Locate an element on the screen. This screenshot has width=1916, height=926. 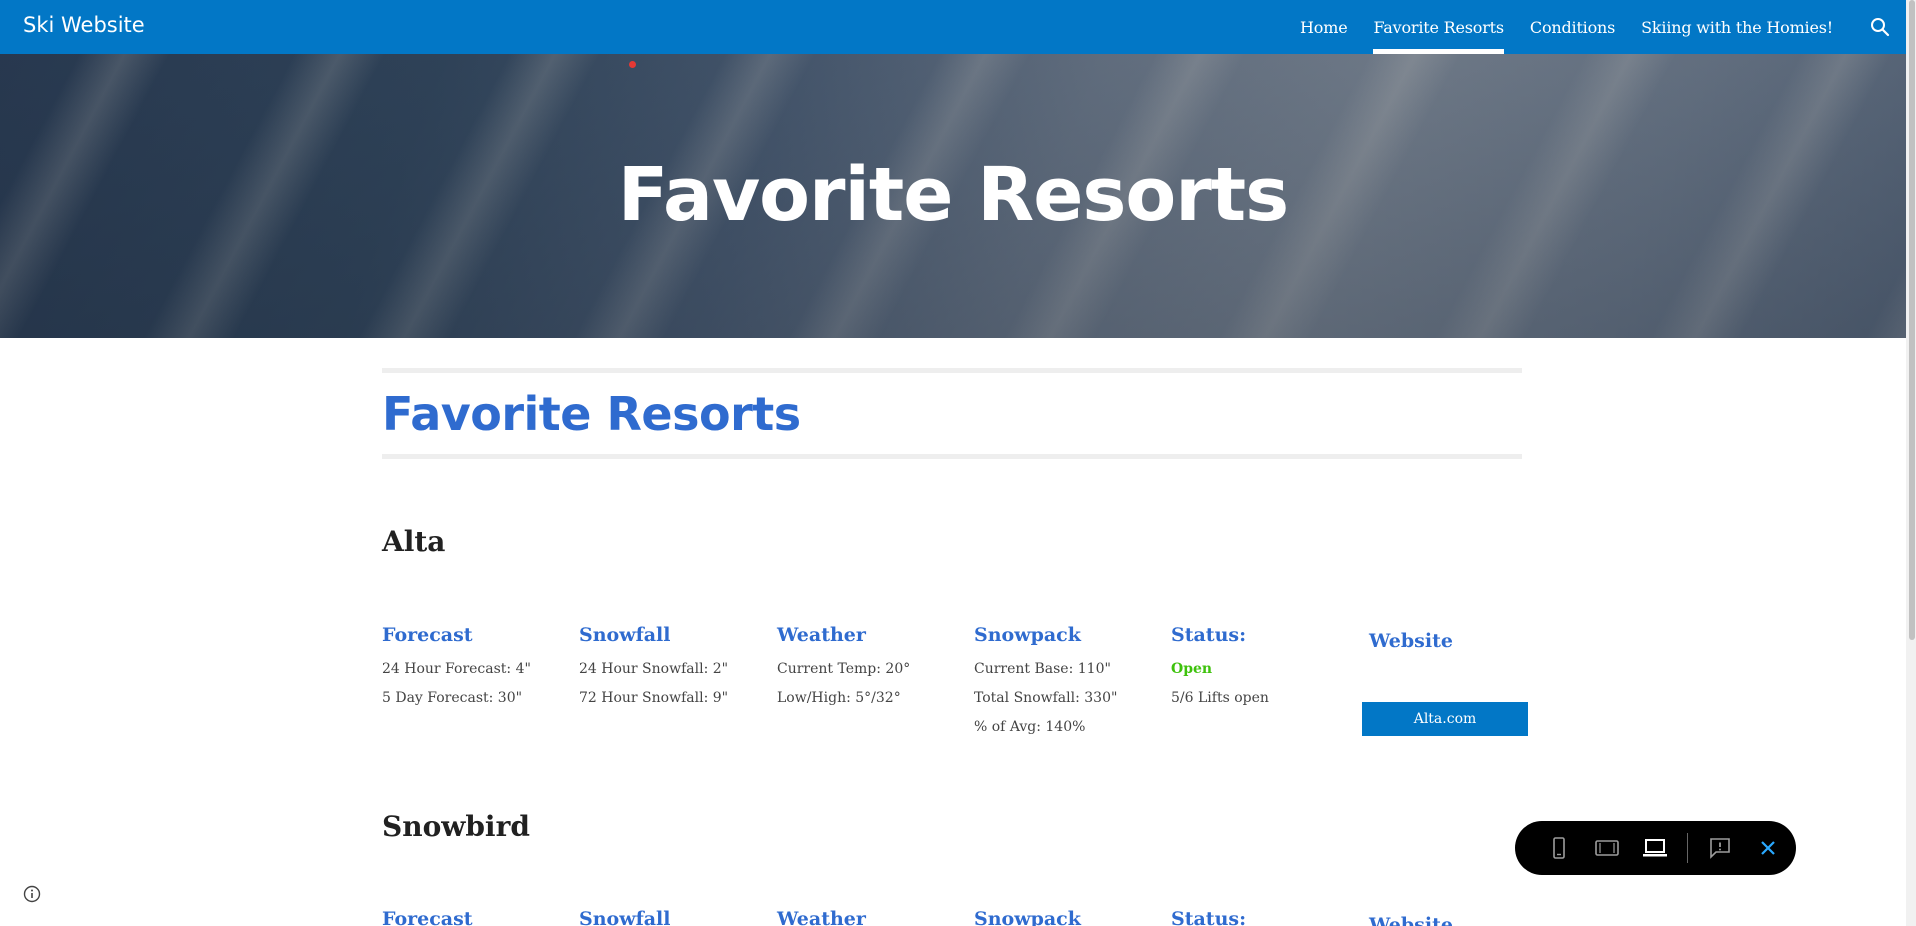
column-line: % of Avg: 140% is located at coordinates (1030, 727).